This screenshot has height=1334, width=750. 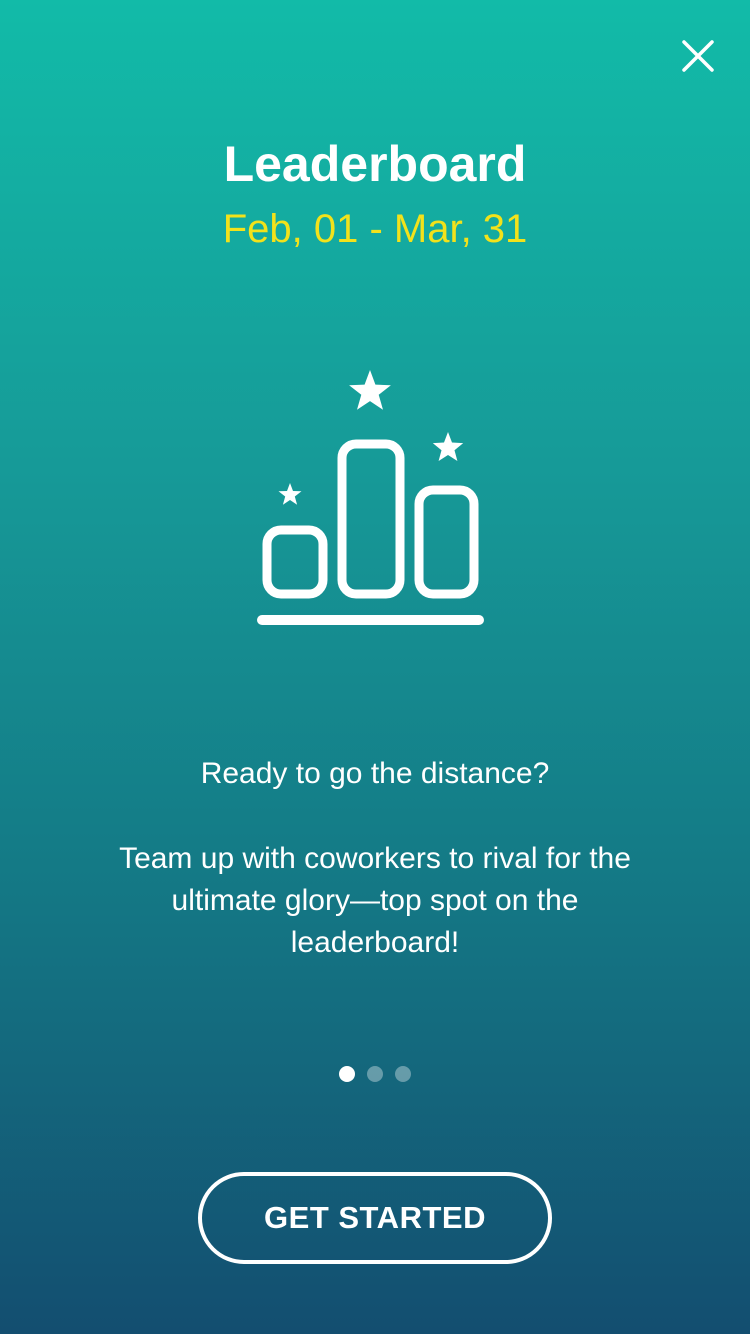 What do you see at coordinates (375, 164) in the screenshot?
I see `page-title: Leaderboard` at bounding box center [375, 164].